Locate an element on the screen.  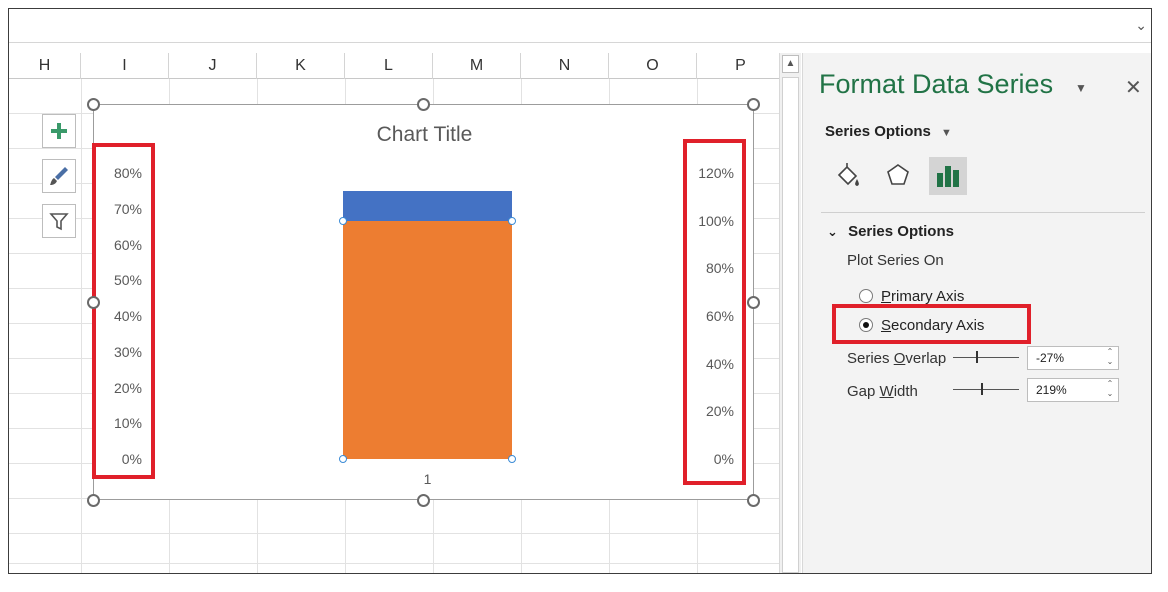
brush-icon is located at coordinates (59, 176).